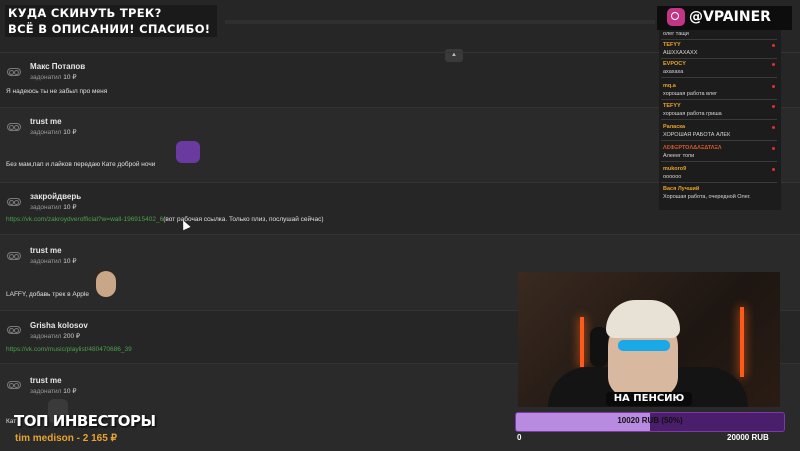  What do you see at coordinates (748, 437) in the screenshot?
I see `goal-max: 20000 RUB` at bounding box center [748, 437].